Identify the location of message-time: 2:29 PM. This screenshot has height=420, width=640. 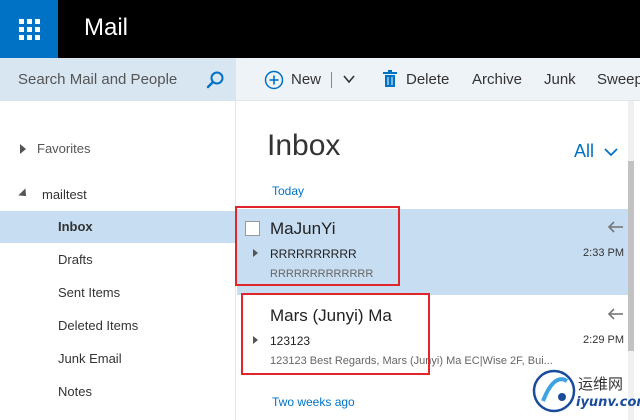
(603, 340).